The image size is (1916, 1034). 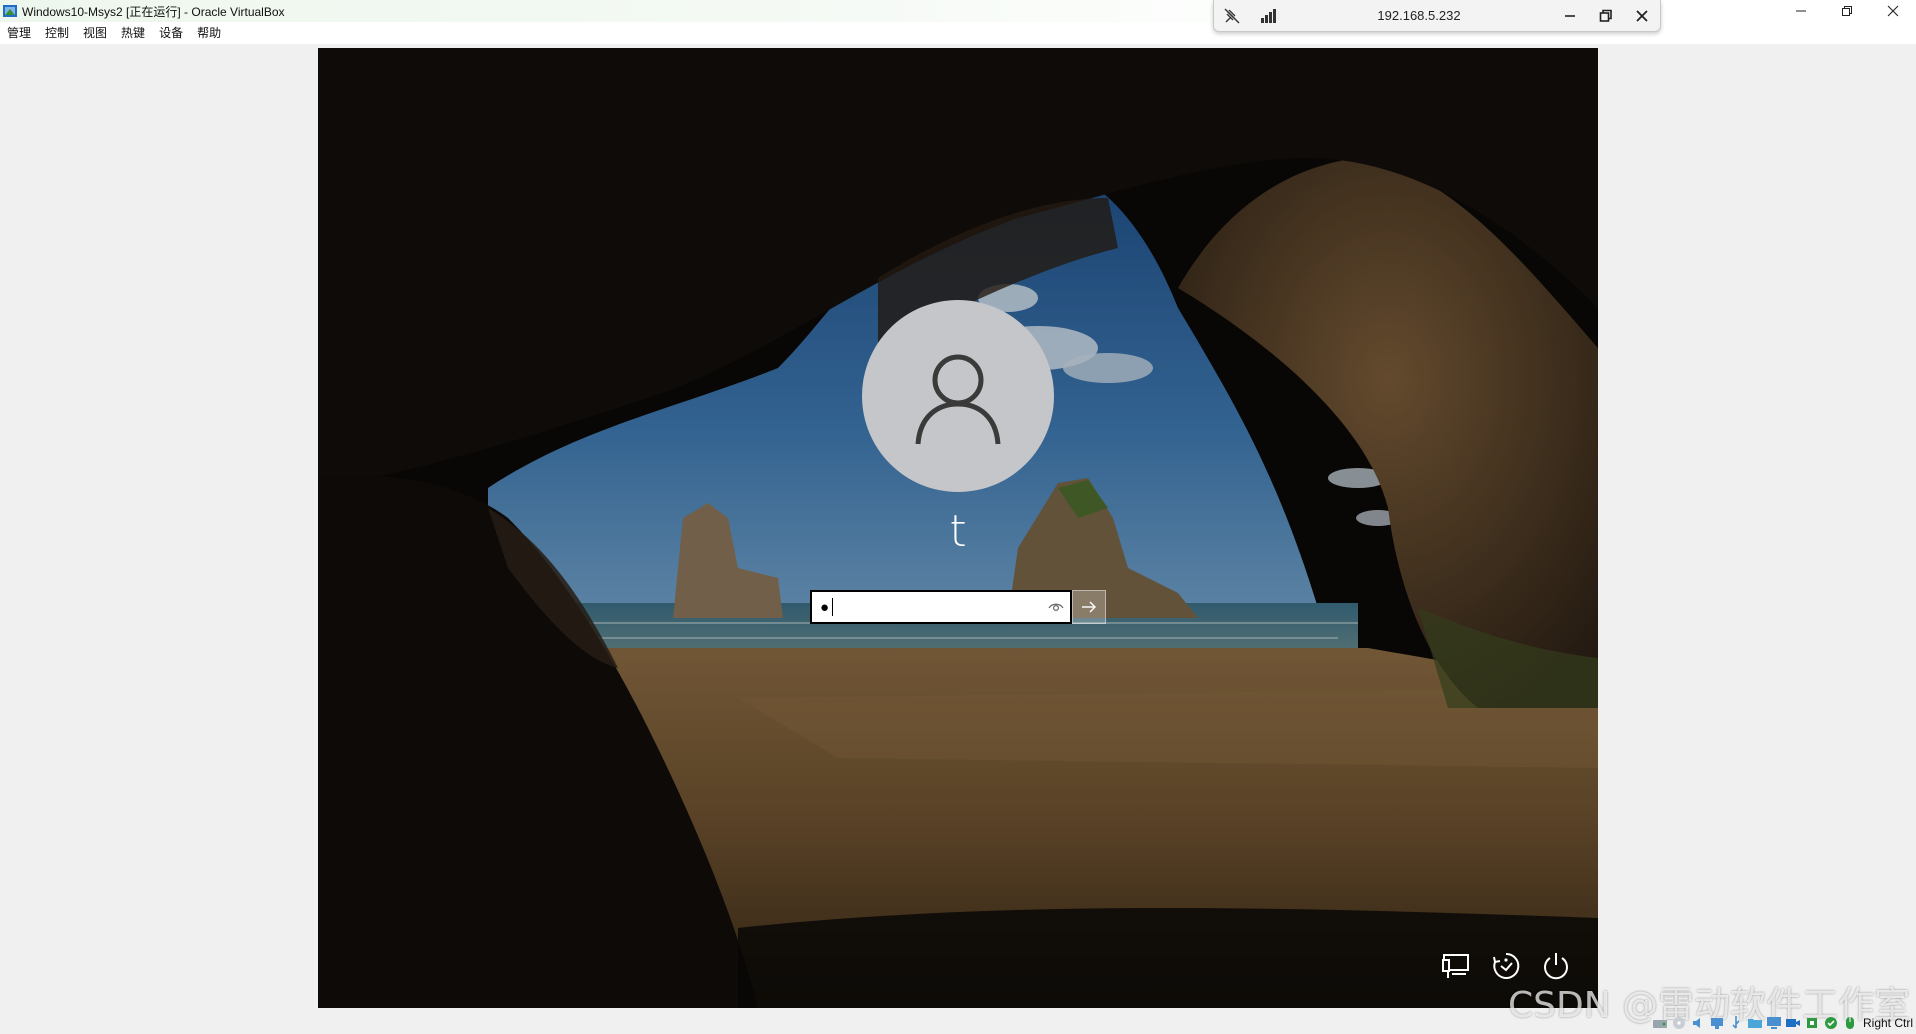 I want to click on signal-strength-icon, so click(x=1268, y=15).